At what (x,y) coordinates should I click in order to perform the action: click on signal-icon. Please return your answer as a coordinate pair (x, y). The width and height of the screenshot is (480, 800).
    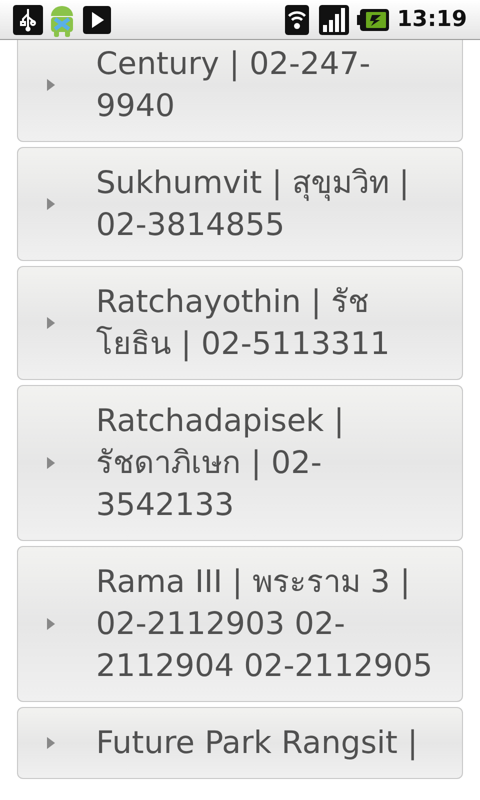
    Looking at the image, I should click on (333, 19).